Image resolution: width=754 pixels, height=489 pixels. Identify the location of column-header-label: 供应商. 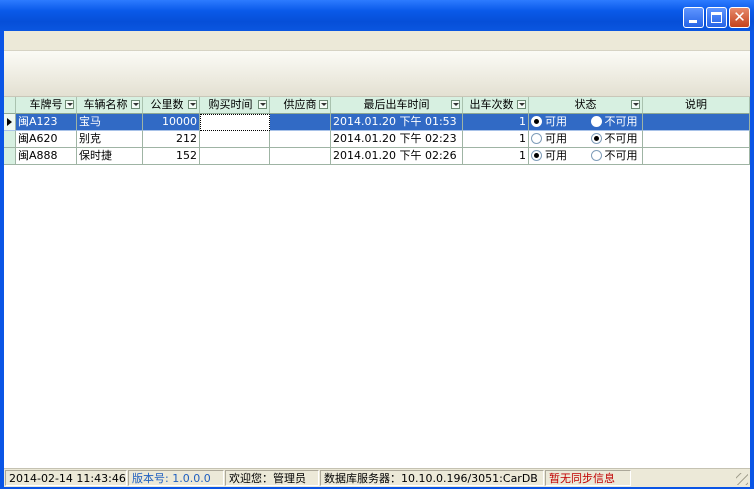
(300, 104).